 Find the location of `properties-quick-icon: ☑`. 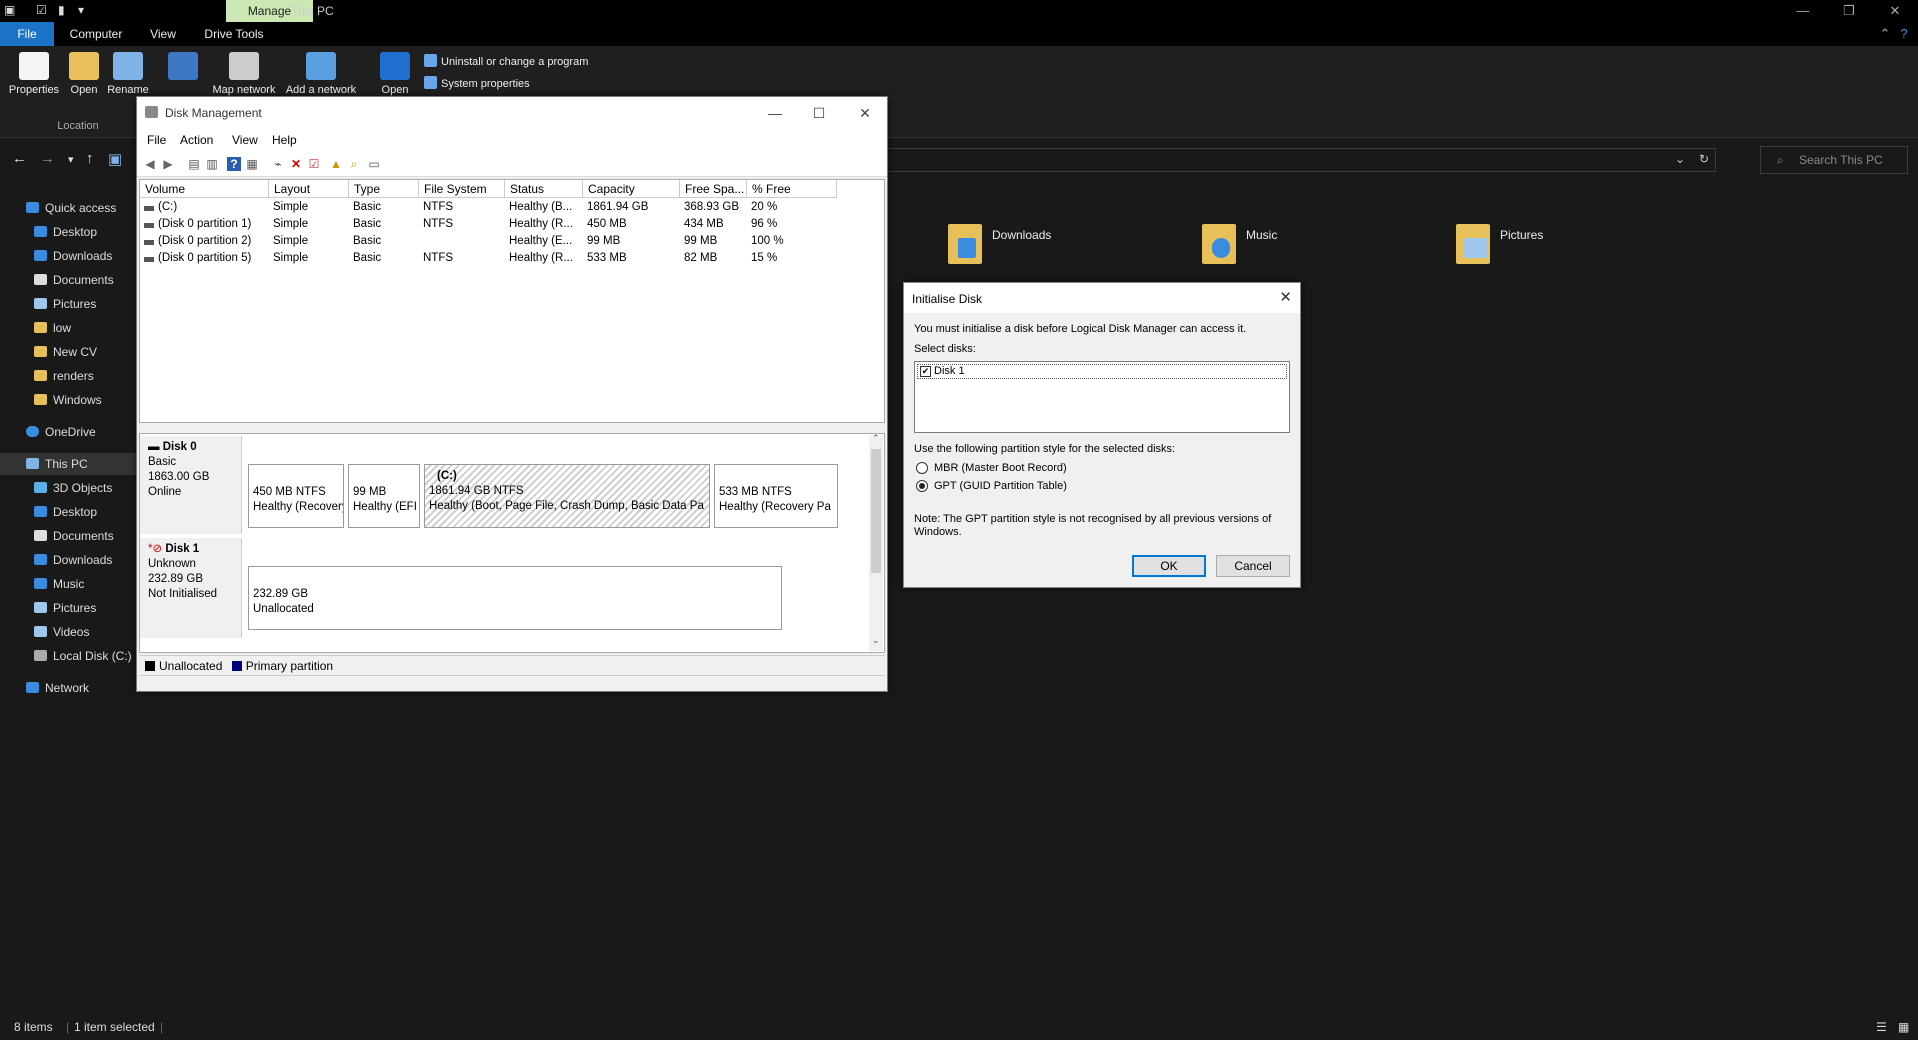

properties-quick-icon: ☑ is located at coordinates (41, 10).